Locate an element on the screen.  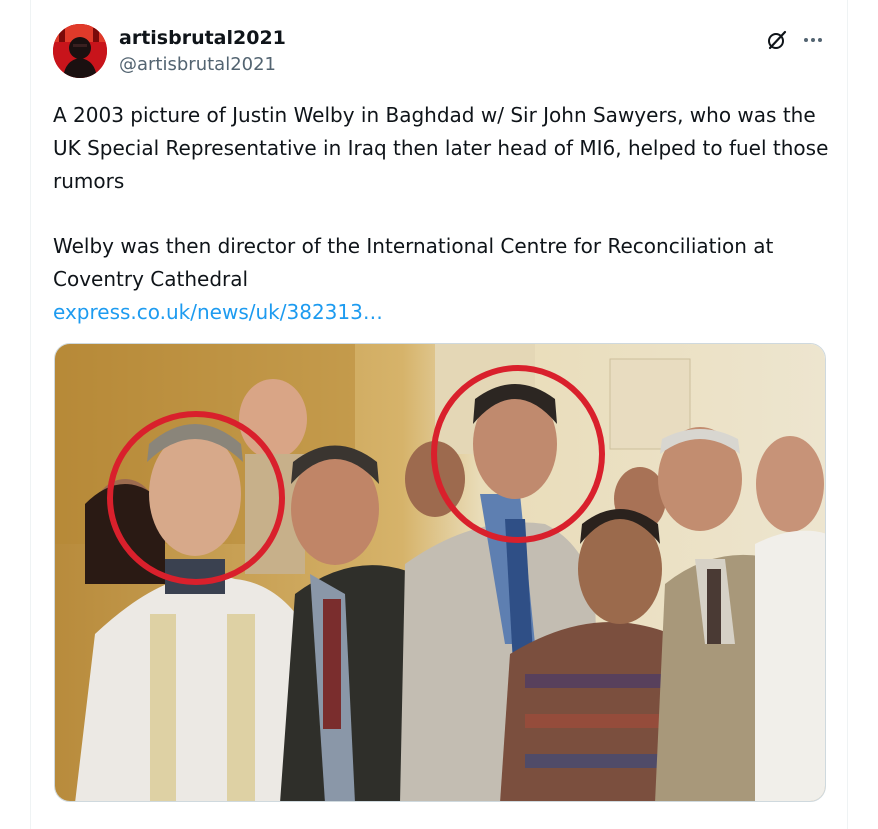
avatar is located at coordinates (80, 51).